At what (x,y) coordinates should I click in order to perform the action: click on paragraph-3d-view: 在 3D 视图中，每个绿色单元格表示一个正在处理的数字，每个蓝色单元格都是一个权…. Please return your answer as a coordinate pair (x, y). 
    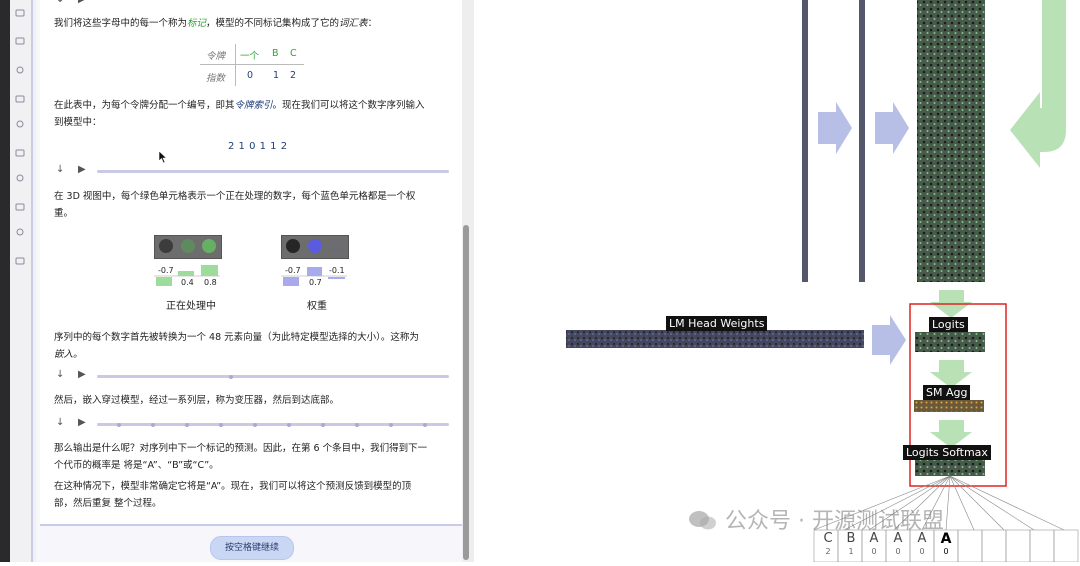
    Looking at the image, I should click on (235, 205).